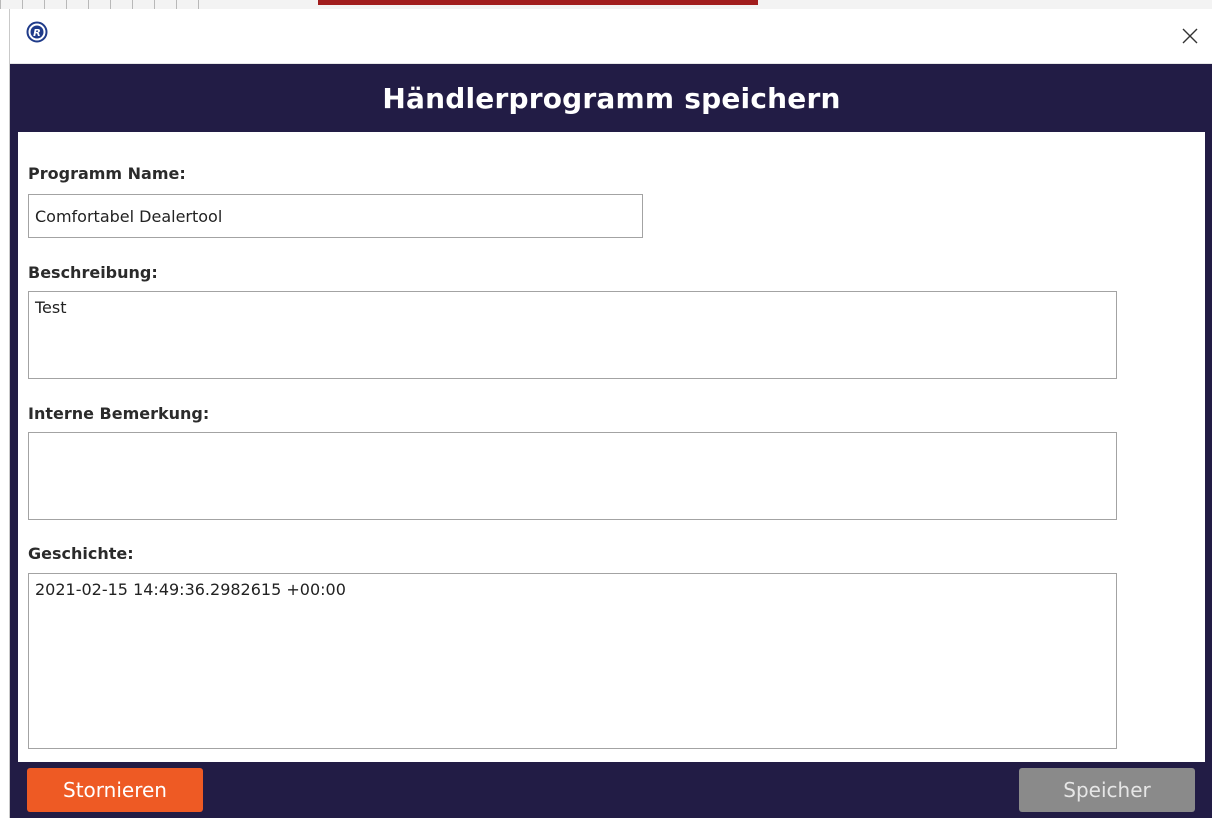 The image size is (1212, 818). Describe the element at coordinates (115, 790) in the screenshot. I see `cancel-button: Stornieren` at that location.